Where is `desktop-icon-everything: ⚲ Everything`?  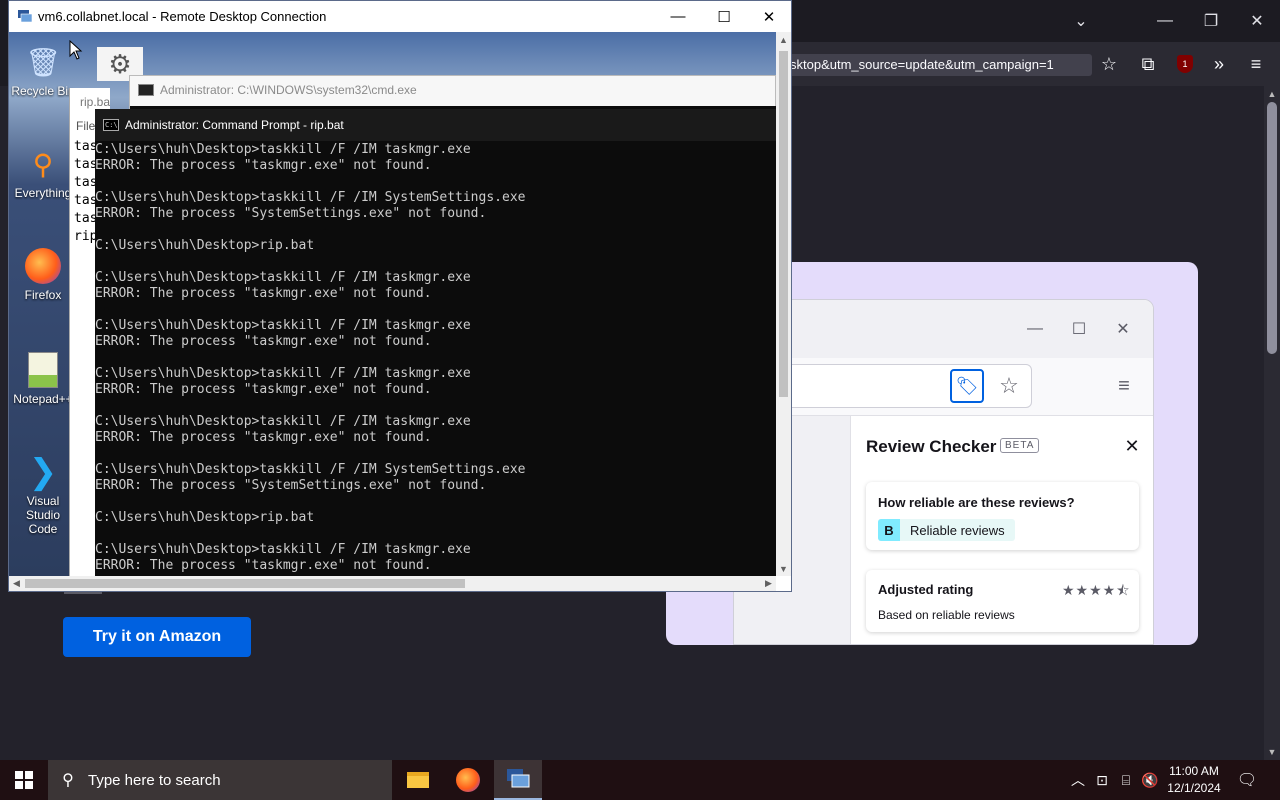
desktop-icon-everything: ⚲ Everything is located at coordinates (43, 172).